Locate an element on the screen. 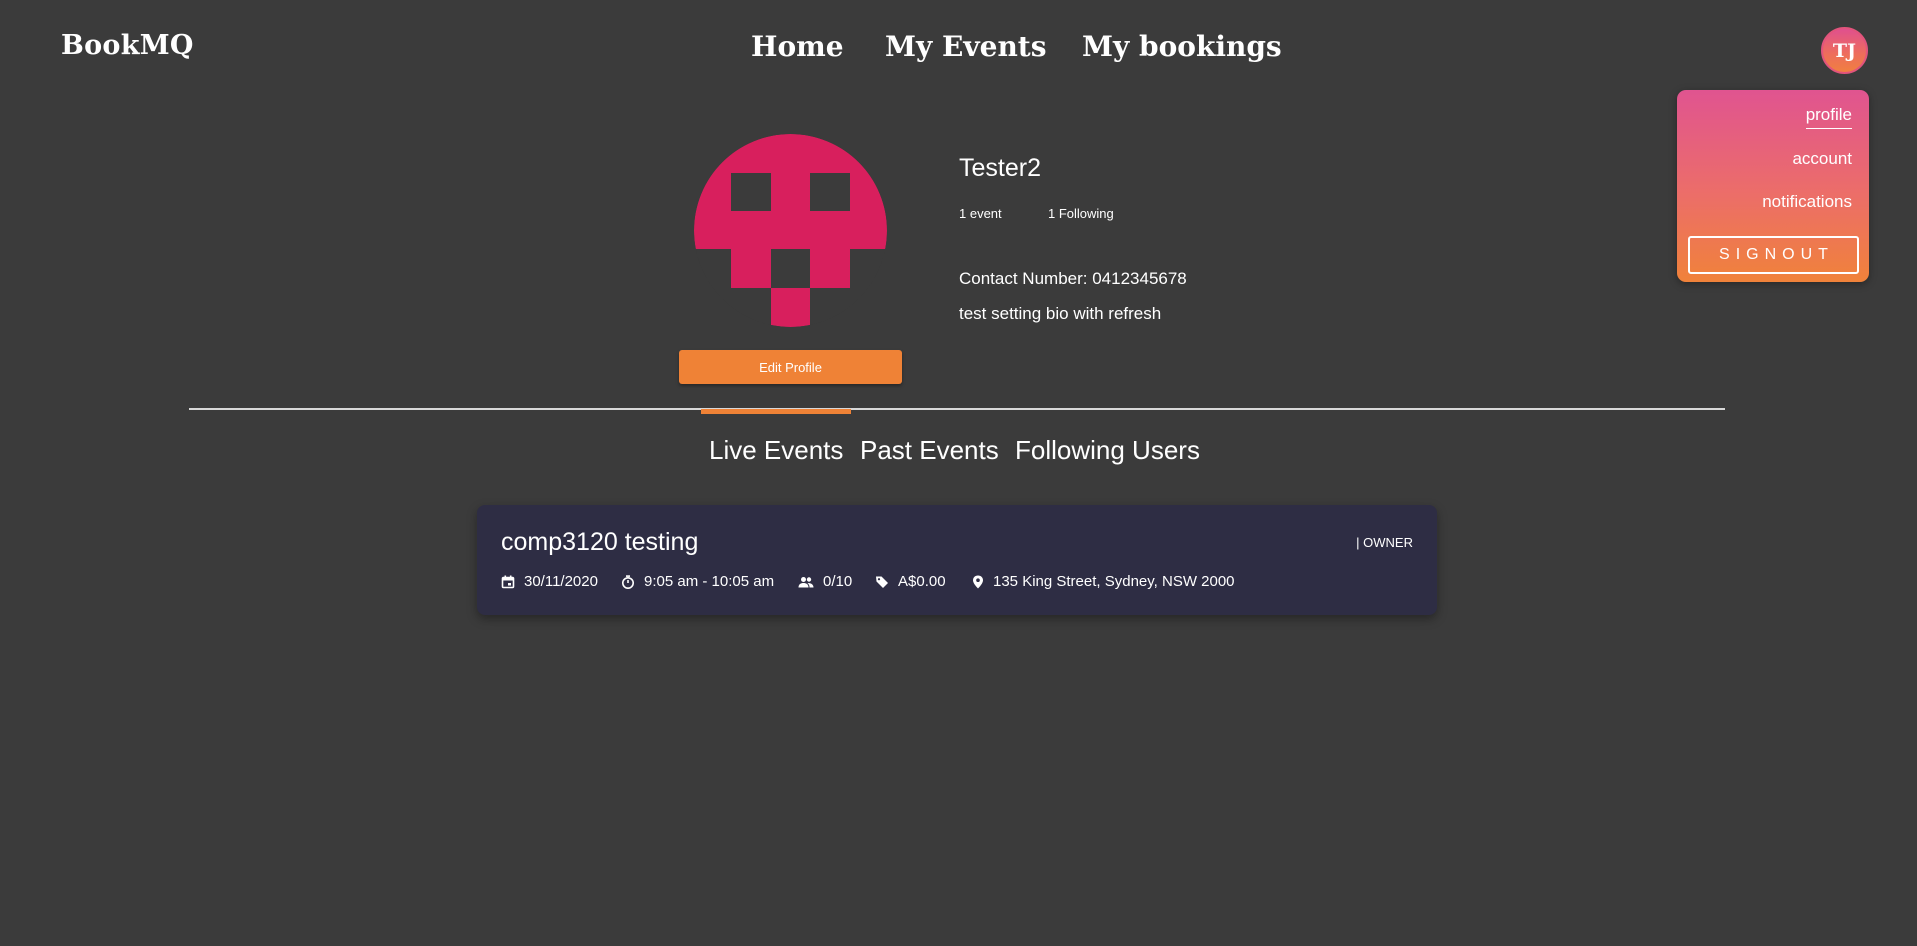  profile-avatar-image is located at coordinates (790, 230).